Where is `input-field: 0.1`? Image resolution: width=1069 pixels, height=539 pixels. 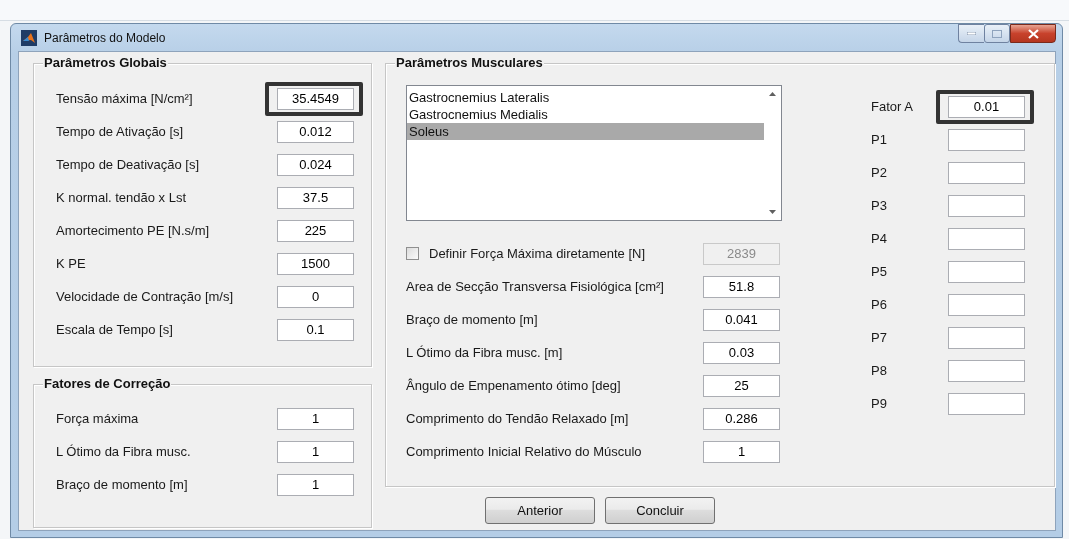
input-field: 0.1 is located at coordinates (315, 329).